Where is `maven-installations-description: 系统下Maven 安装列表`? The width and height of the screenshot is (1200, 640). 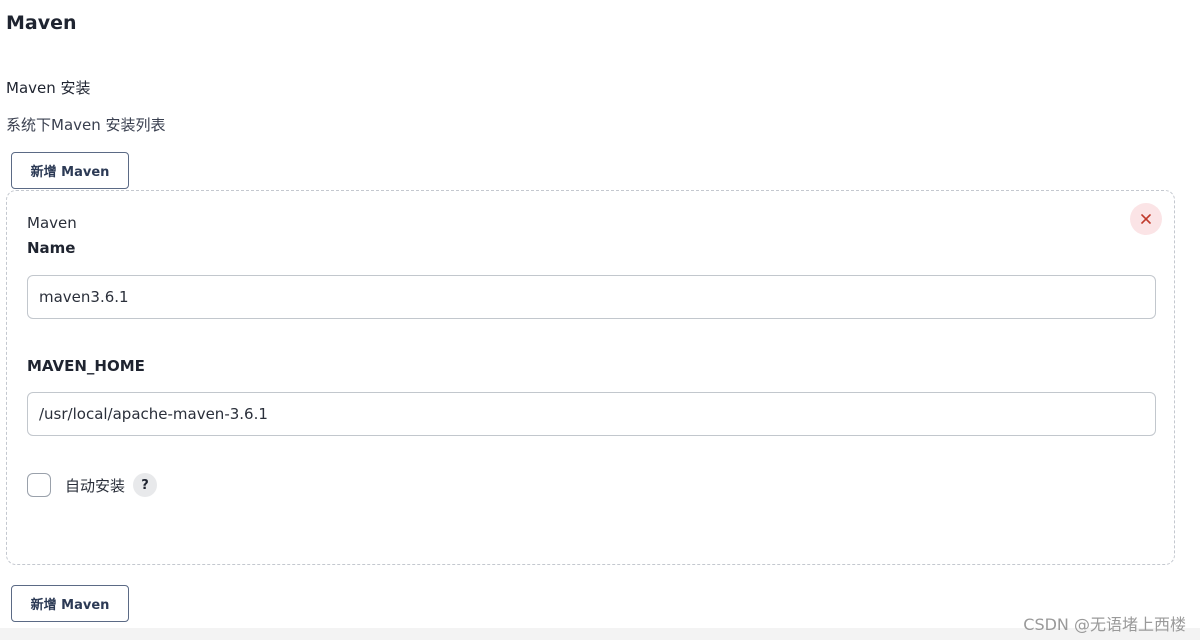
maven-installations-description: 系统下Maven 安装列表 is located at coordinates (86, 125).